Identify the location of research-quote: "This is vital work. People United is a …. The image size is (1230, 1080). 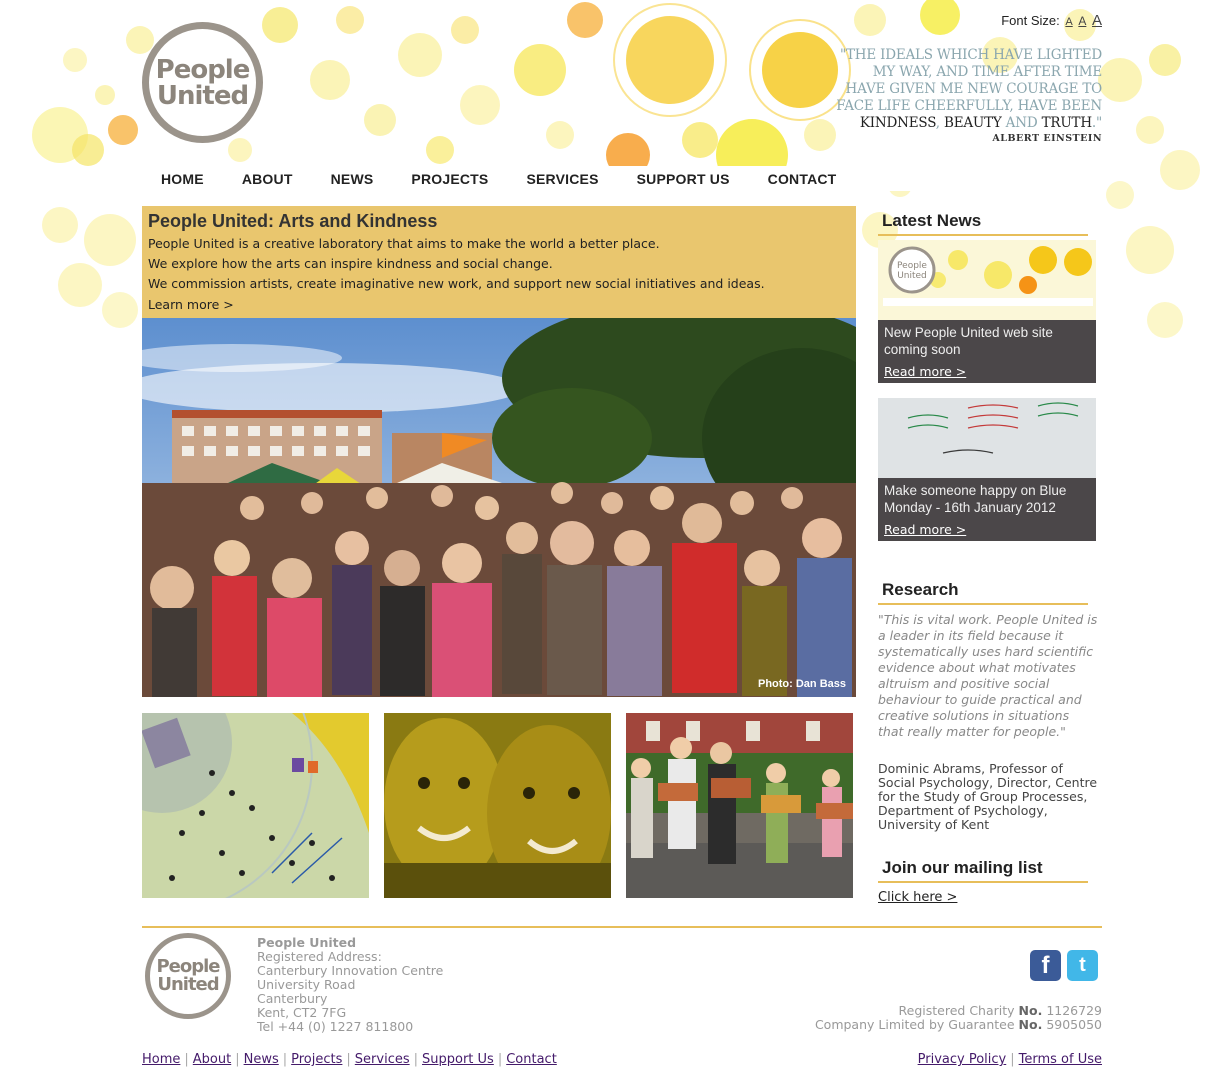
(988, 675).